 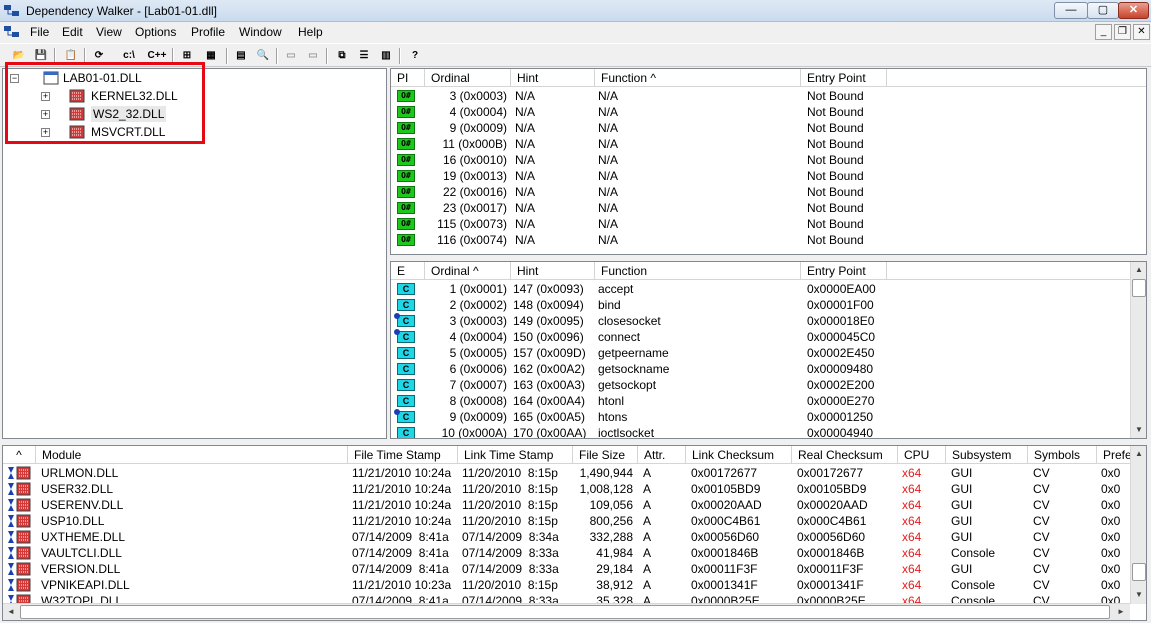 What do you see at coordinates (760, 401) in the screenshot?
I see `table-row: C 8 (0x0008) 164 (0x00A4) htonl 0x0000E270` at bounding box center [760, 401].